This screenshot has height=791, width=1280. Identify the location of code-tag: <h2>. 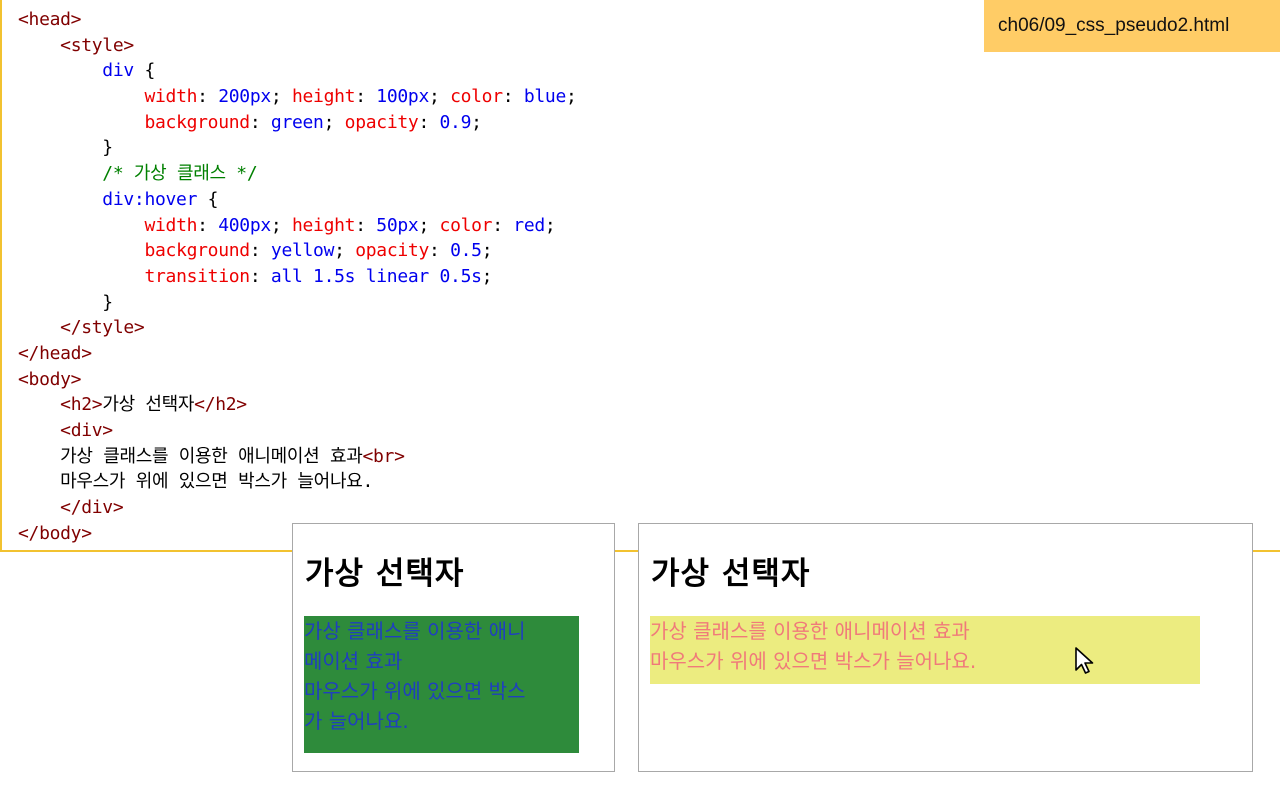
(81, 405).